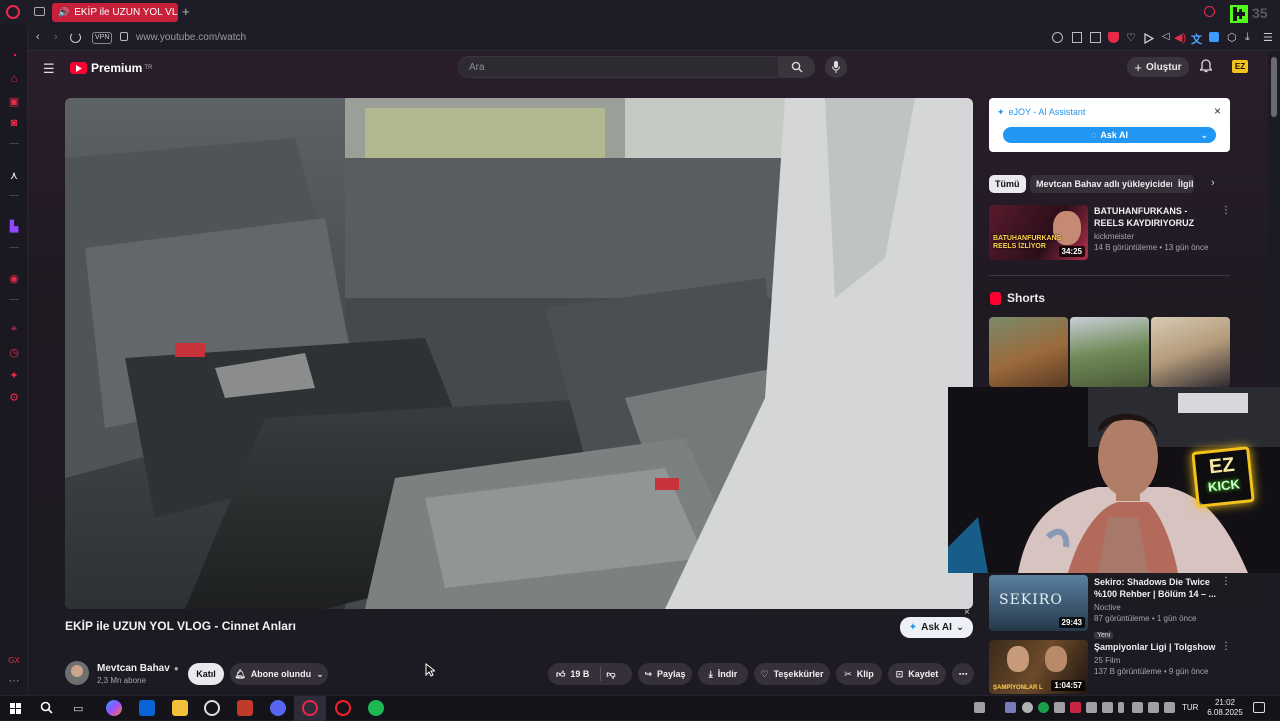  I want to click on search-button, so click(797, 67).